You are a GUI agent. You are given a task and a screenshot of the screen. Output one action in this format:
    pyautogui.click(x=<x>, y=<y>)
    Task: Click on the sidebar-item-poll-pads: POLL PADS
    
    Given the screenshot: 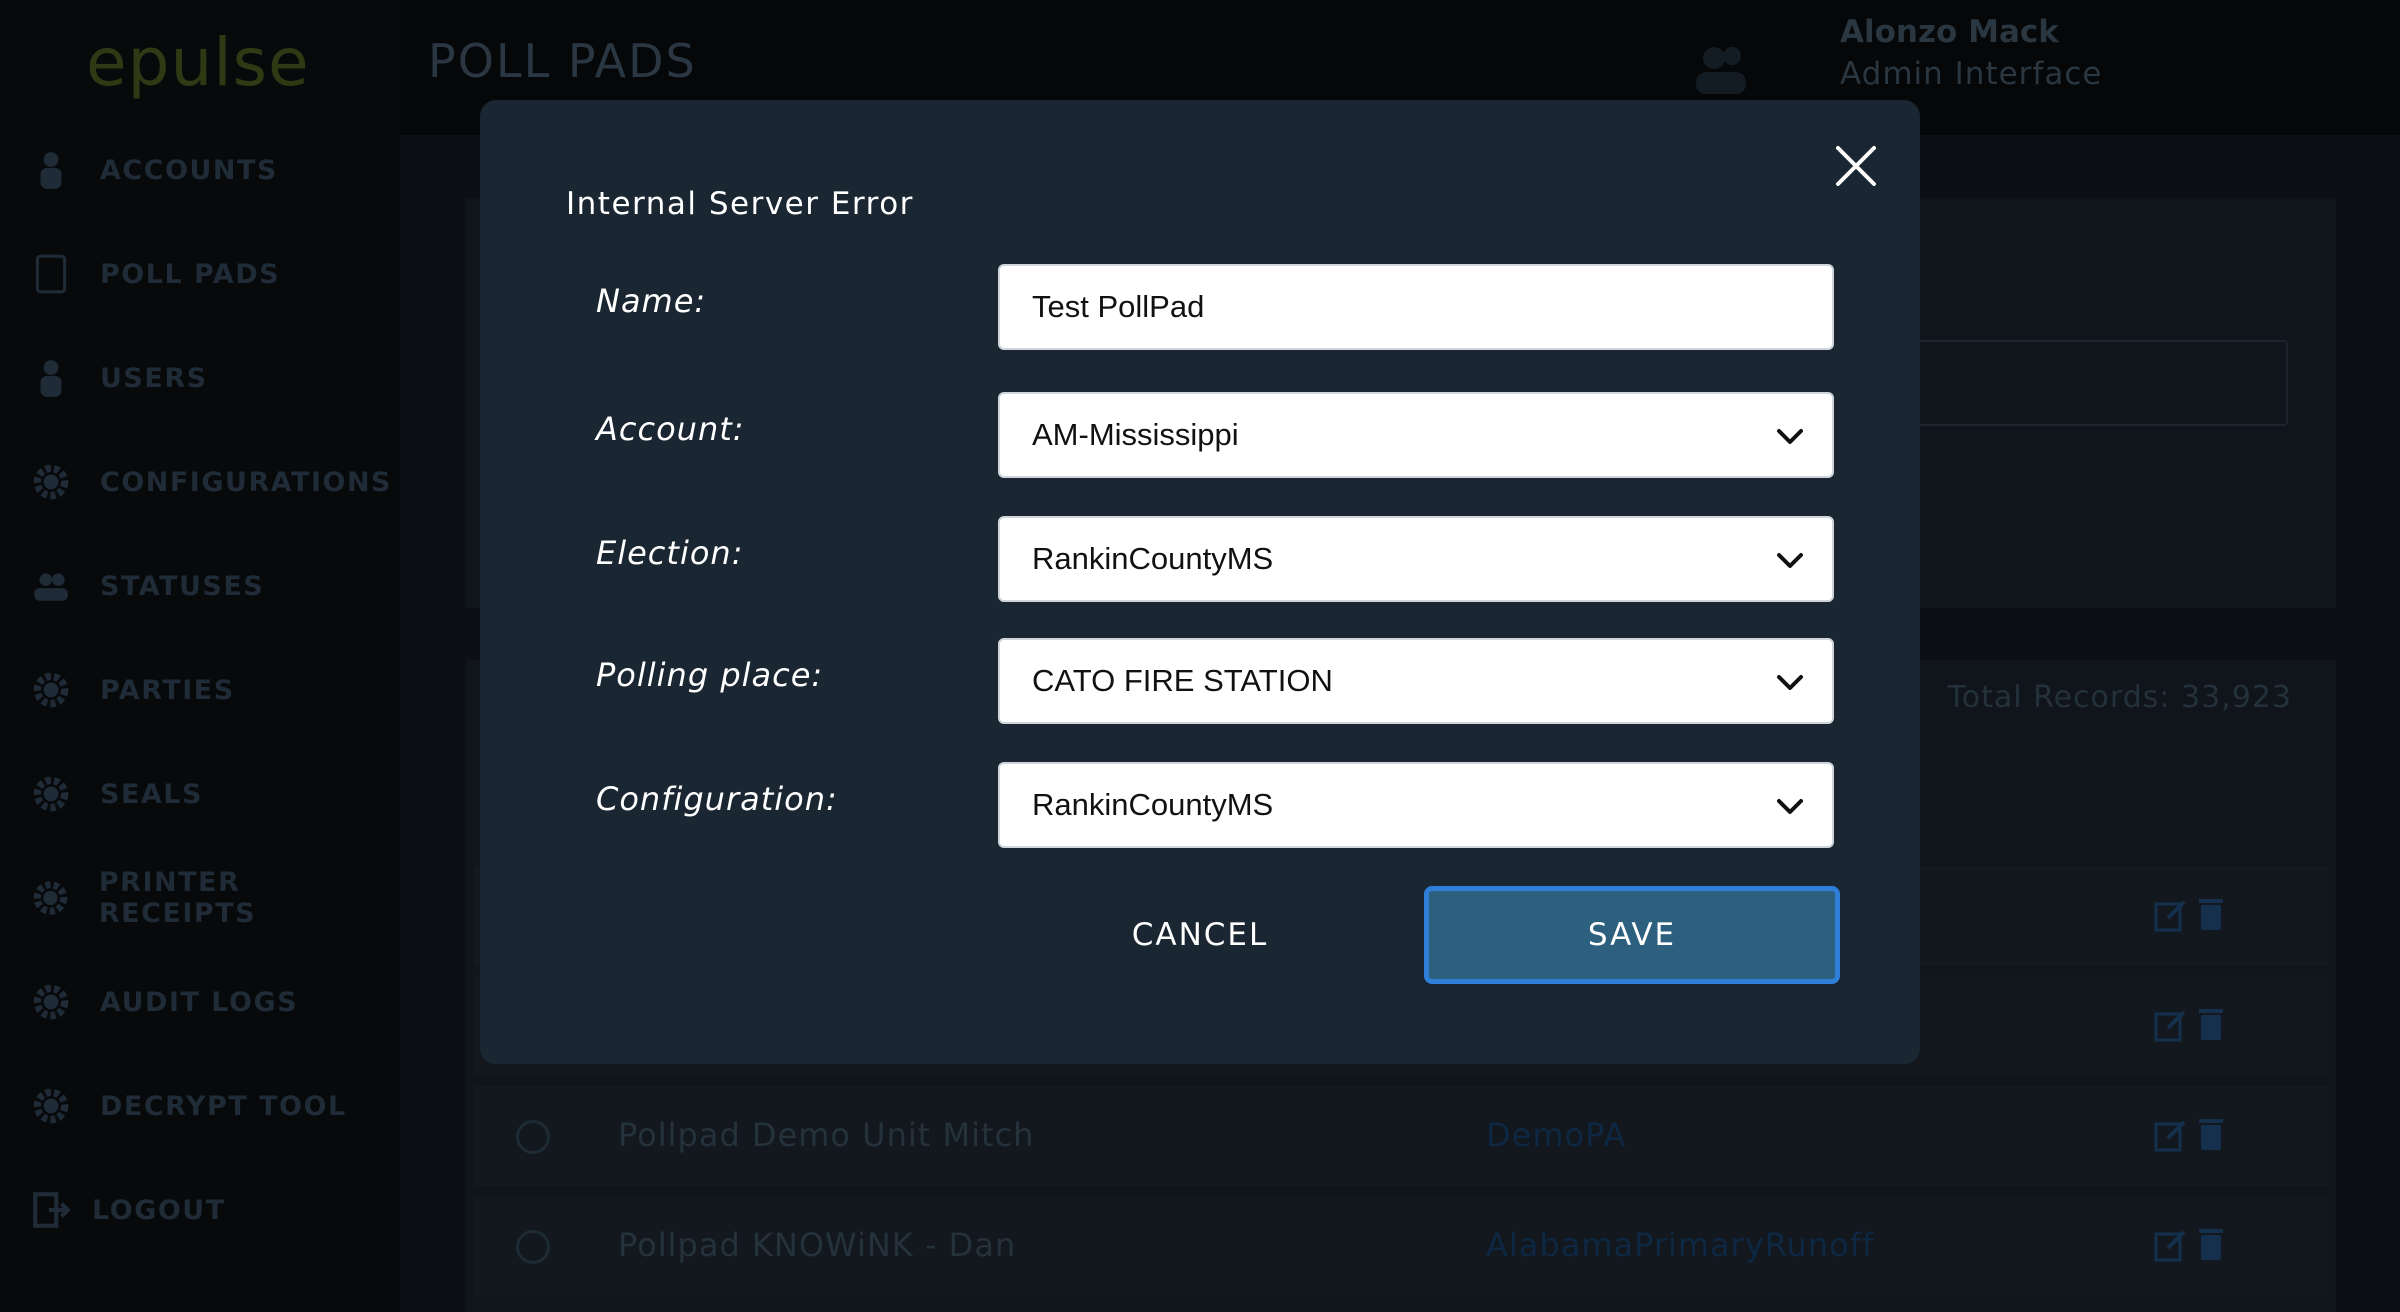 What is the action you would take?
    pyautogui.click(x=155, y=274)
    